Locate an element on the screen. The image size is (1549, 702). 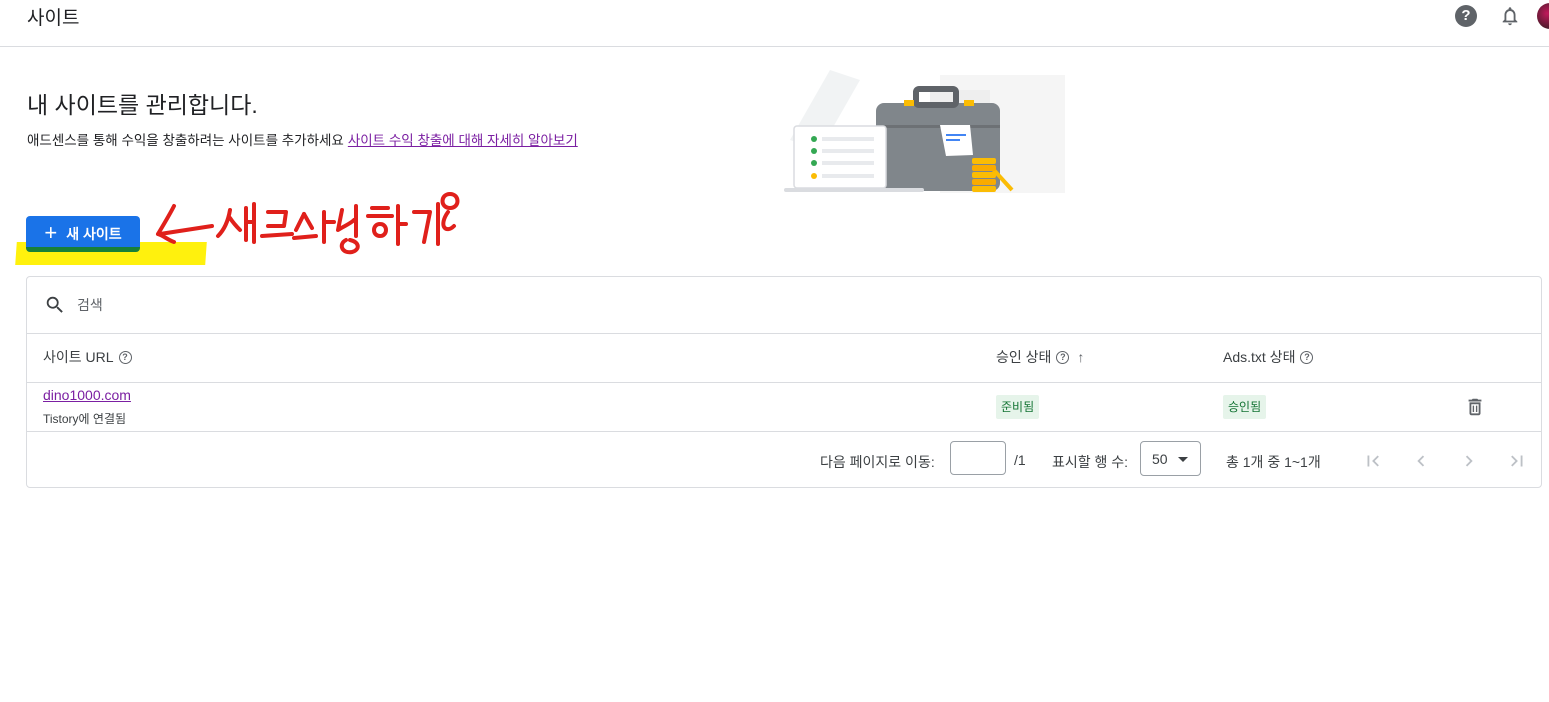
handwritten-annotation is located at coordinates (308, 223).